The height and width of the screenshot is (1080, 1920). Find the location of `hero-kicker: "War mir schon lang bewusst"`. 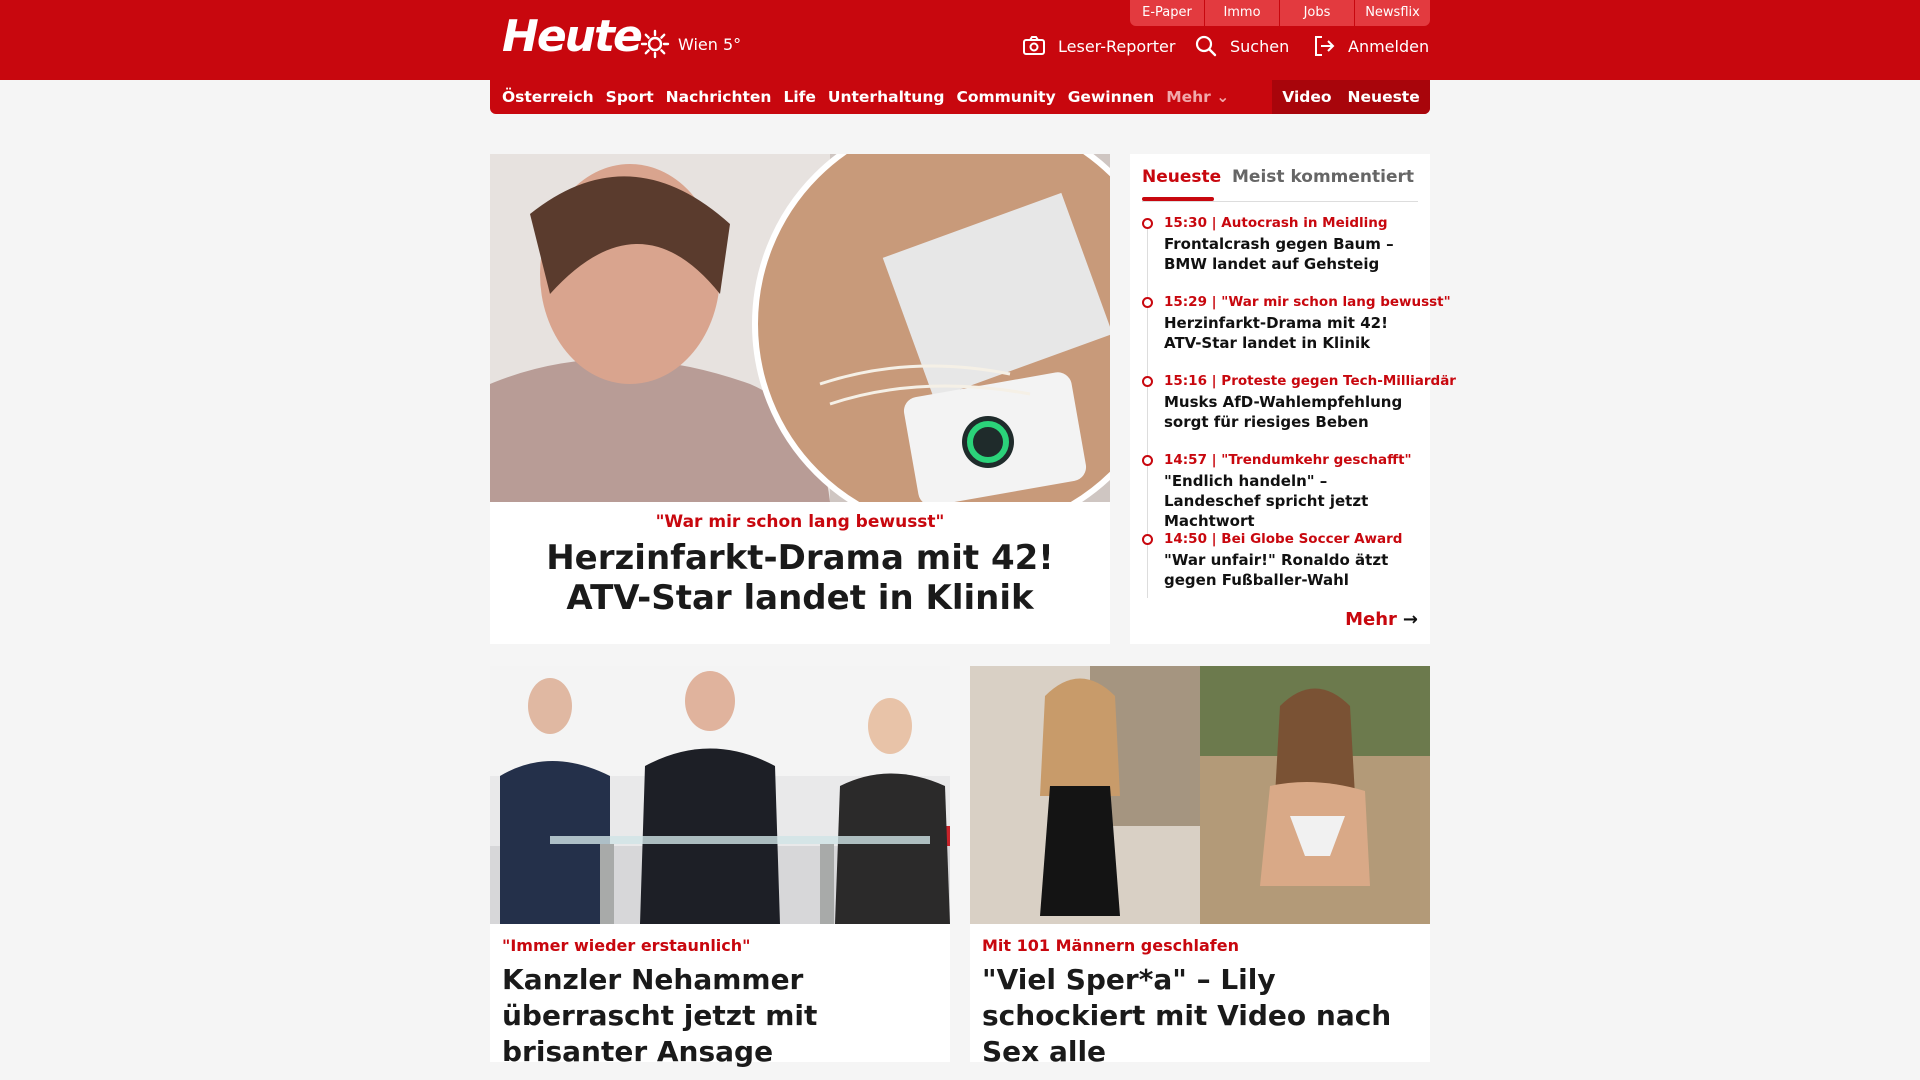

hero-kicker: "War mir schon lang bewusst" is located at coordinates (800, 522).